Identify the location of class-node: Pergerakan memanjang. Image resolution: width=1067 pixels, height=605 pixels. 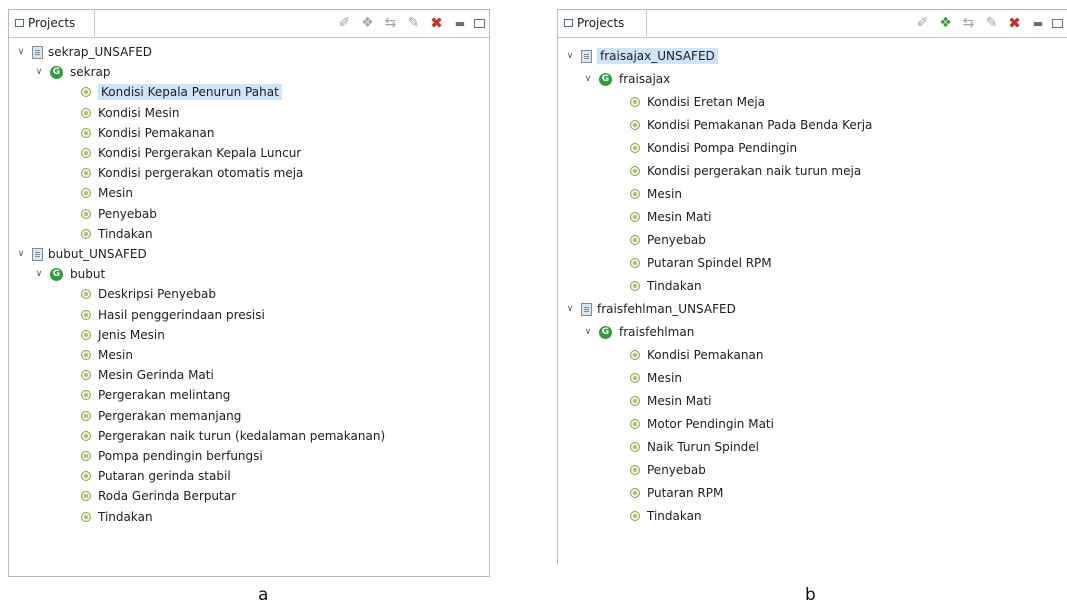
(161, 416).